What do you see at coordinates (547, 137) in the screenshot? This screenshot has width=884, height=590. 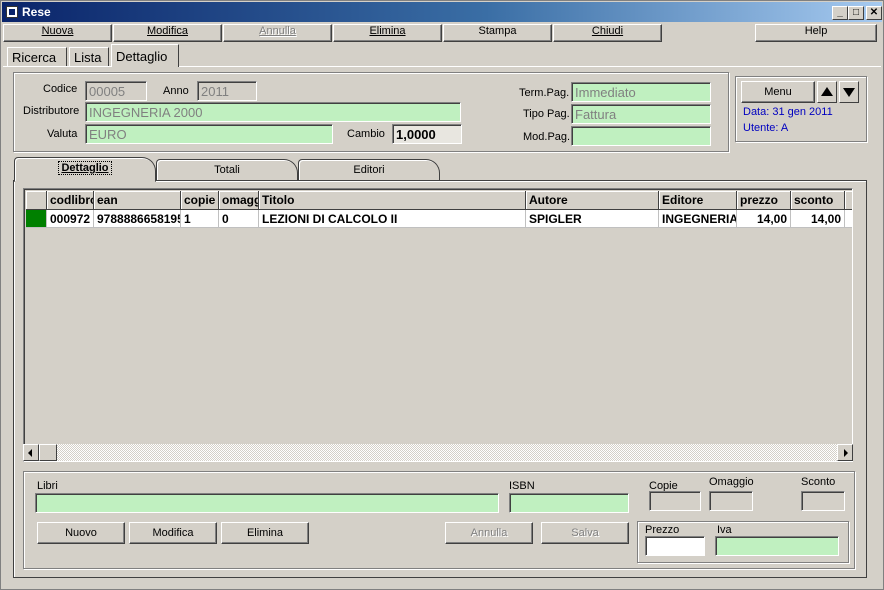 I see `modpag-label: Mod.Pag.` at bounding box center [547, 137].